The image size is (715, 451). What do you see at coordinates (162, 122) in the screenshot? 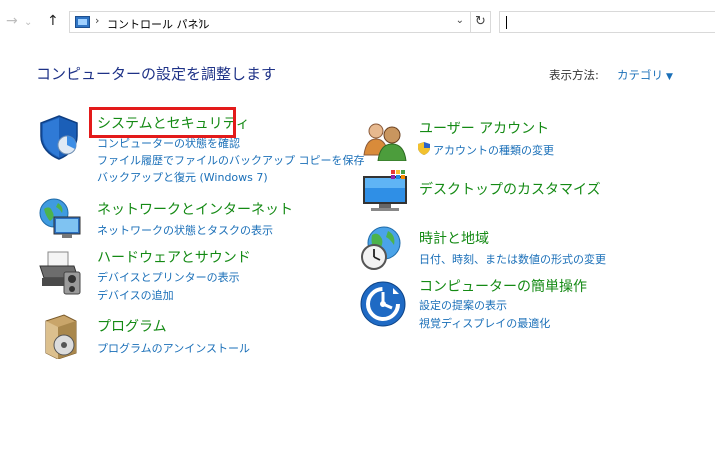
I see `highlight-box` at bounding box center [162, 122].